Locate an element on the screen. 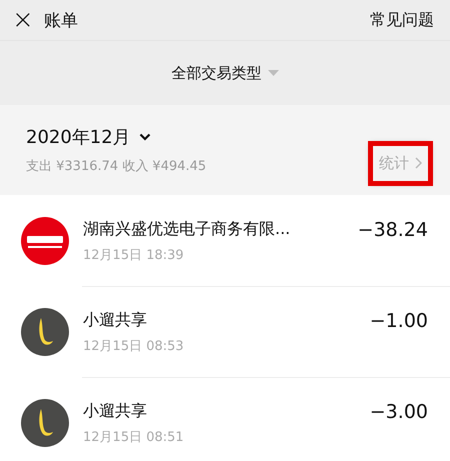 The image size is (450, 461). month-selector: 2020年12月 is located at coordinates (88, 137).